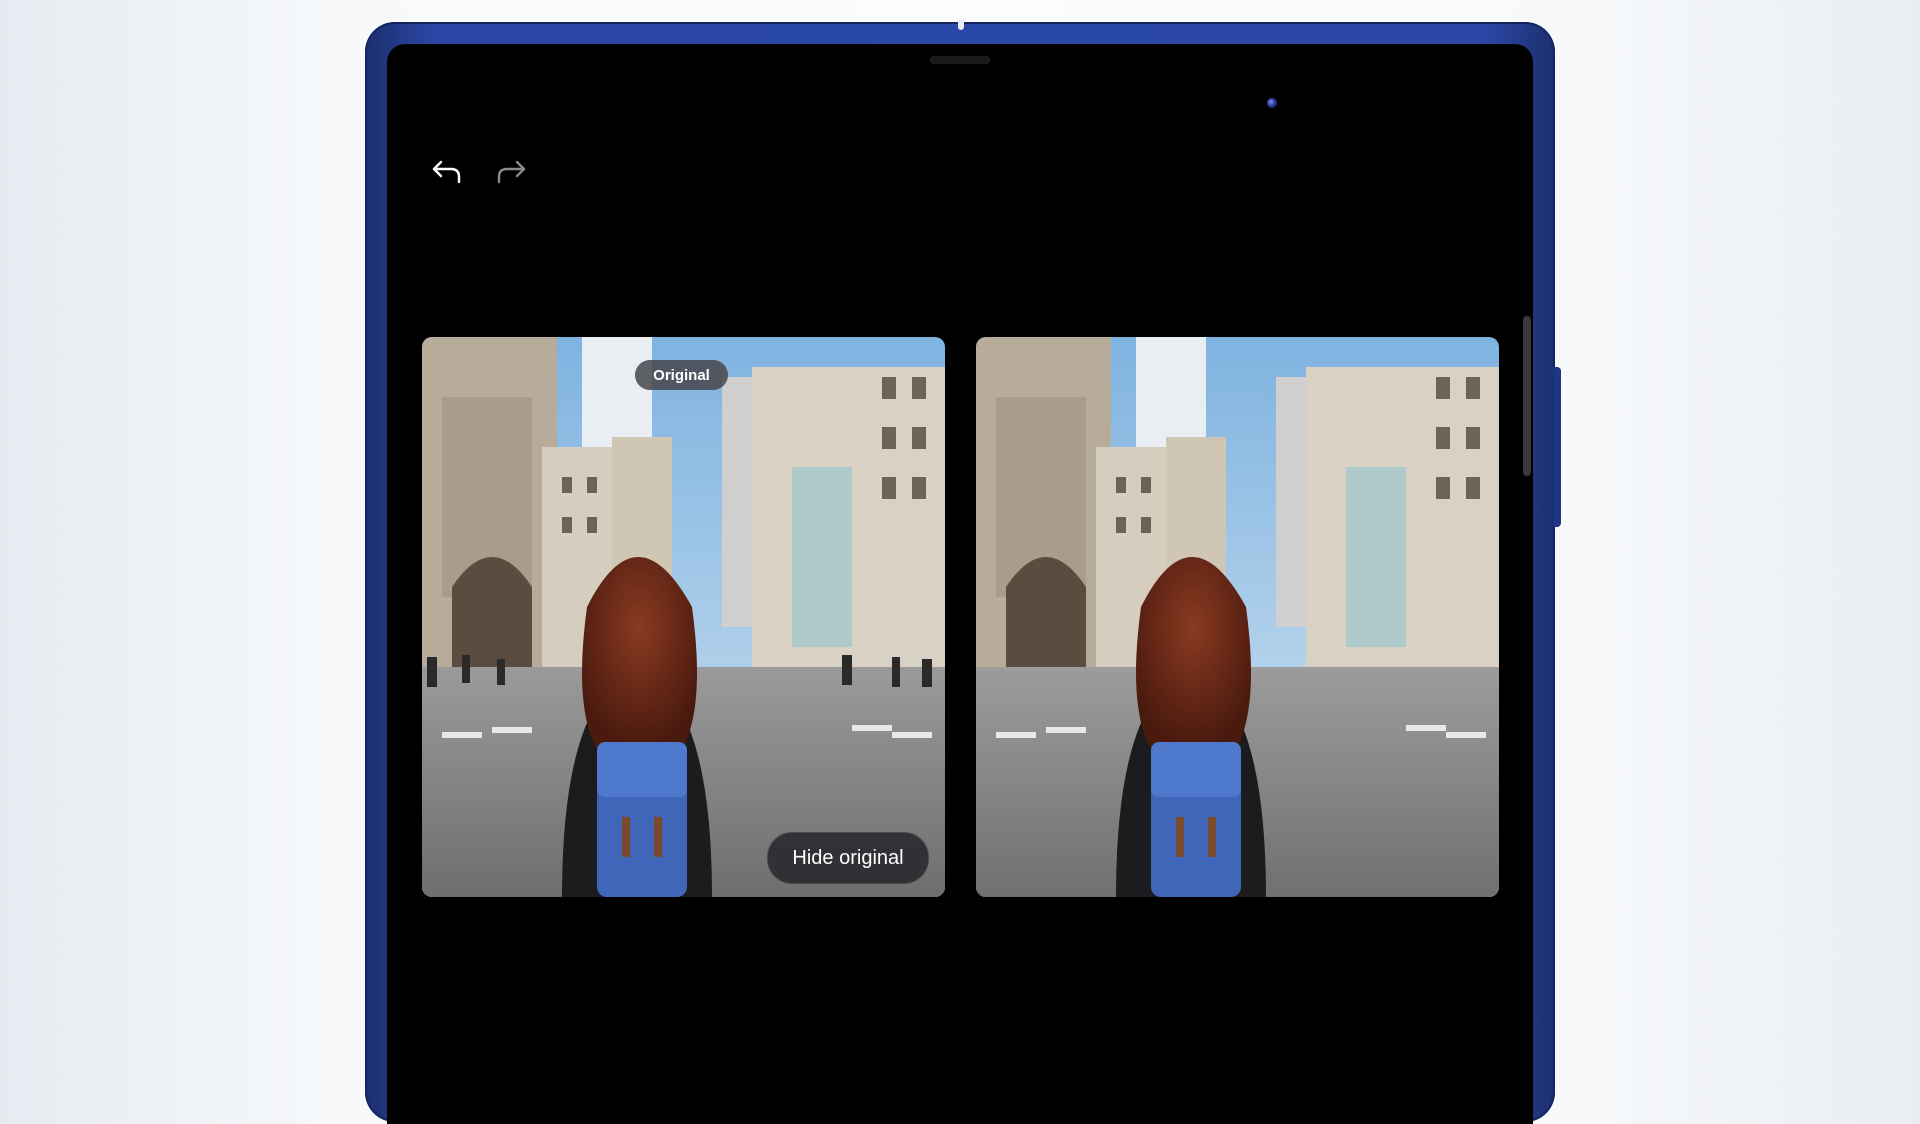  I want to click on hinge-bar, so click(960, 60).